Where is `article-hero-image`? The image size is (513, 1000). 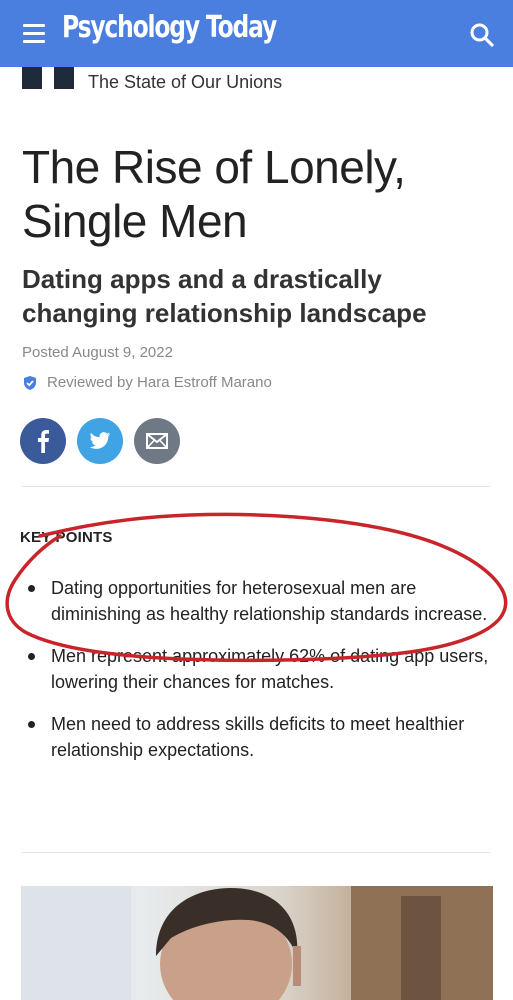 article-hero-image is located at coordinates (257, 943).